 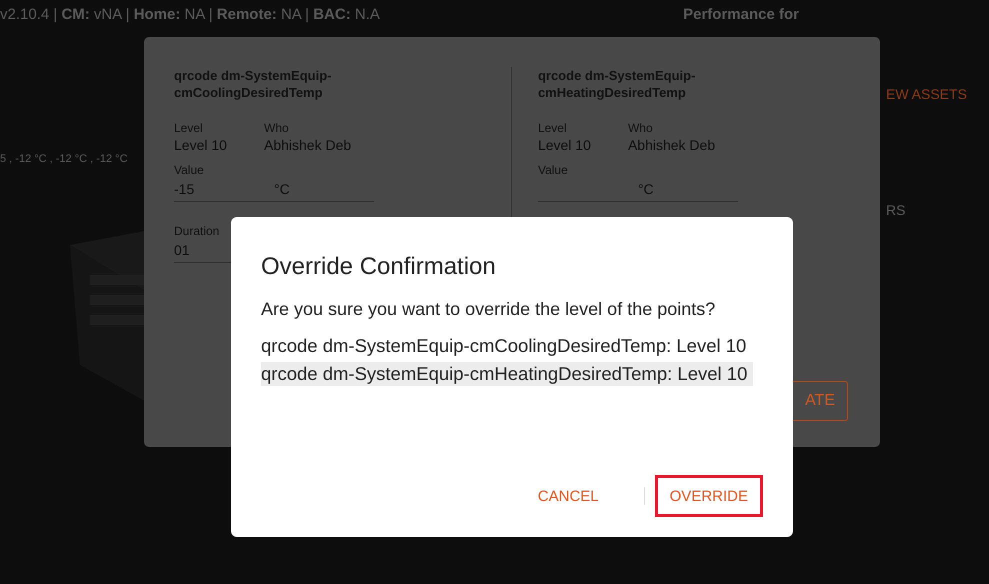 What do you see at coordinates (507, 374) in the screenshot?
I see `point-level-item: qrcode dm-SystemEquip-cmHeatingDesiredTemp: Level 10` at bounding box center [507, 374].